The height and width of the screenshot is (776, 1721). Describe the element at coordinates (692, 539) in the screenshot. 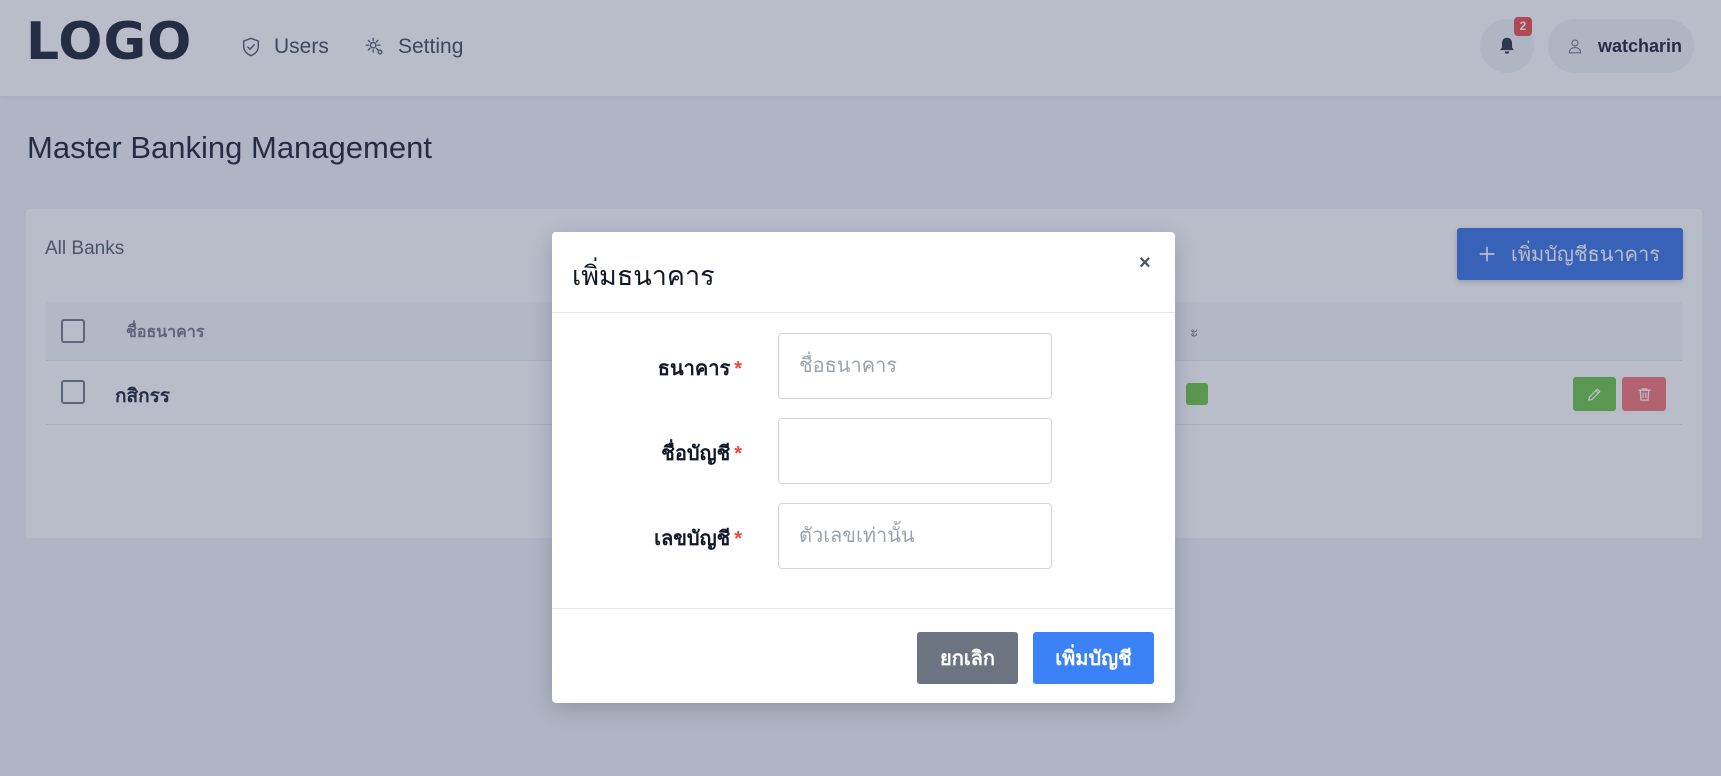

I see `account-number-field-label-text: เลขบัญชี` at that location.